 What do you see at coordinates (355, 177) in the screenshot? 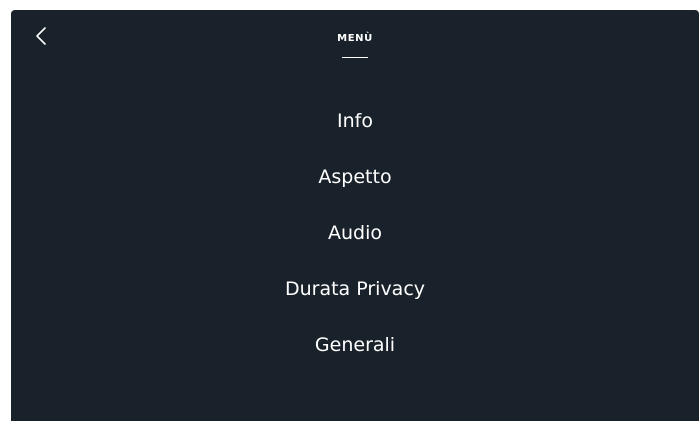
I see `menu-item-label: Aspetto` at bounding box center [355, 177].